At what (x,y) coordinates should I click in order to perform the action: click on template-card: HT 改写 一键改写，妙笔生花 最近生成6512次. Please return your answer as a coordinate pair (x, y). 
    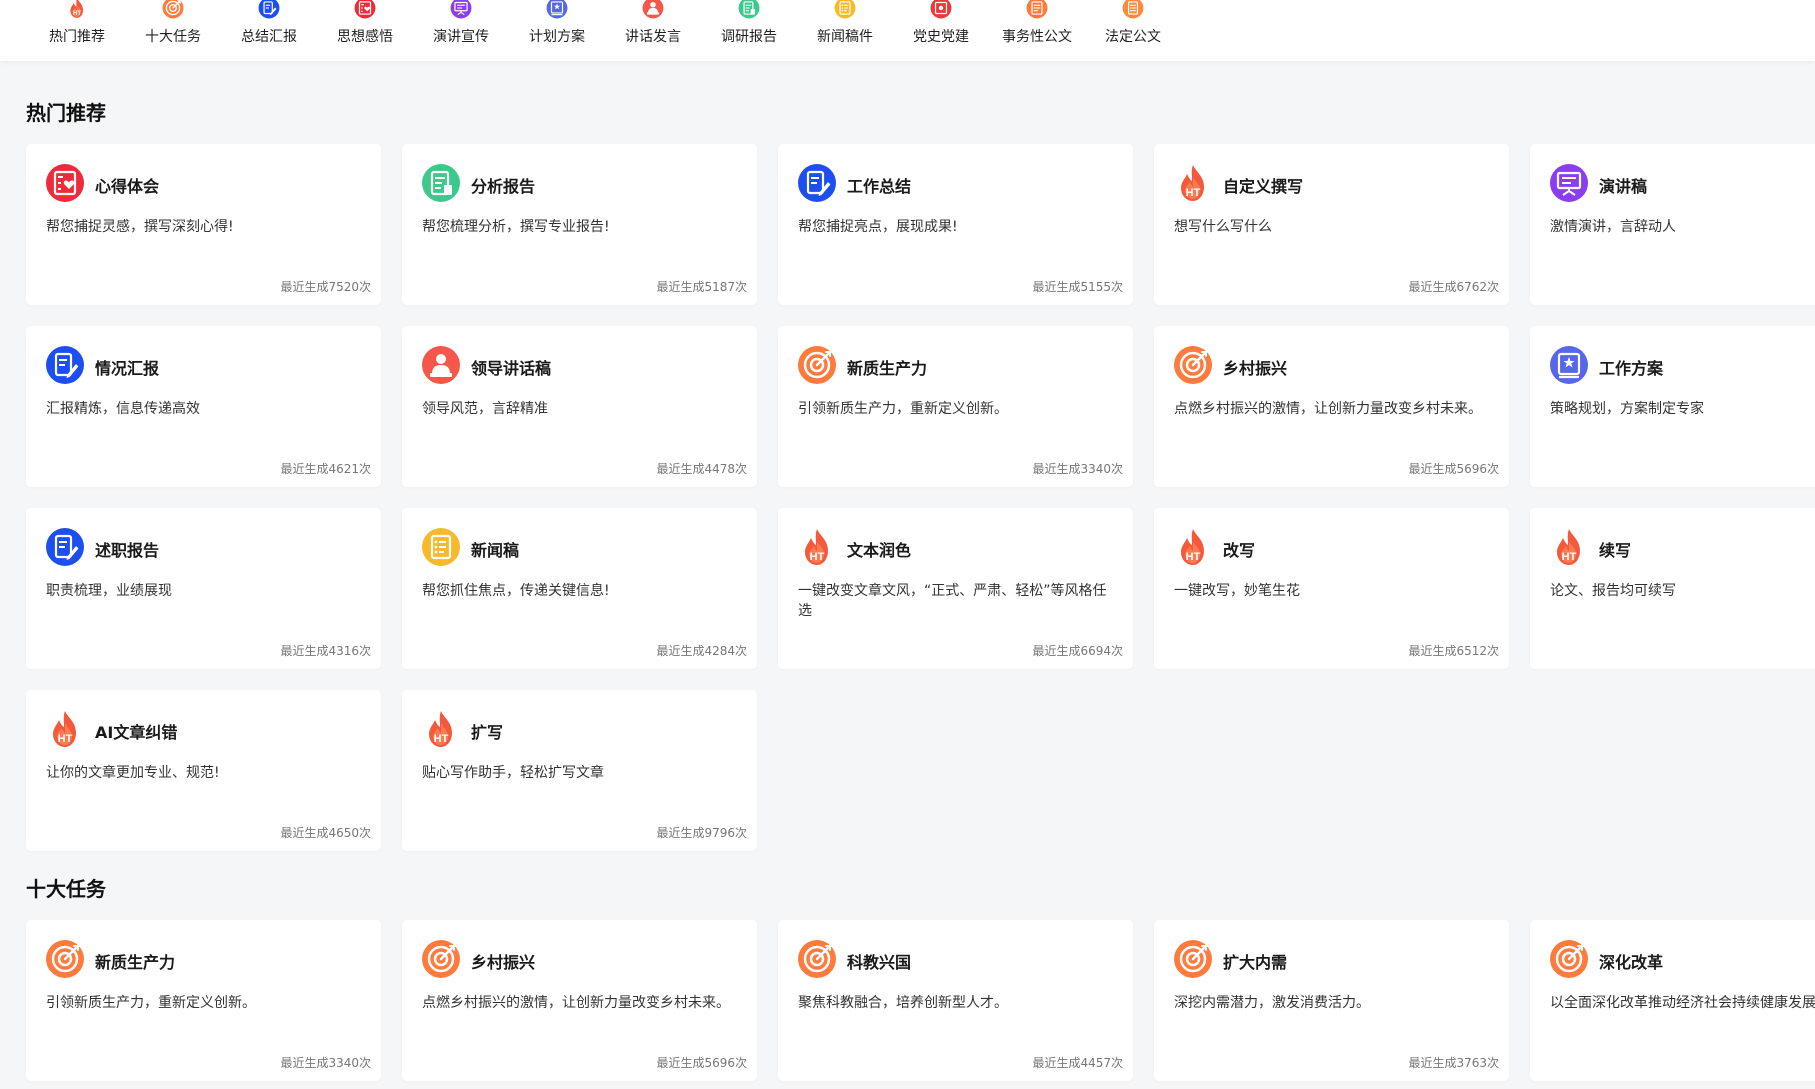
    Looking at the image, I should click on (1331, 588).